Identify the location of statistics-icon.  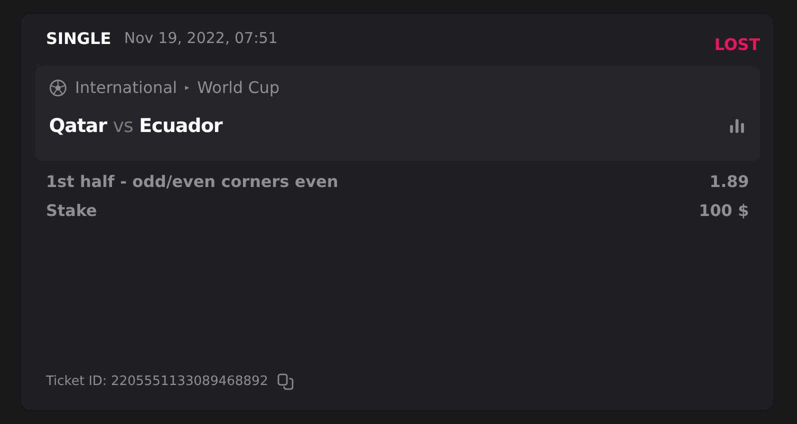
(737, 126).